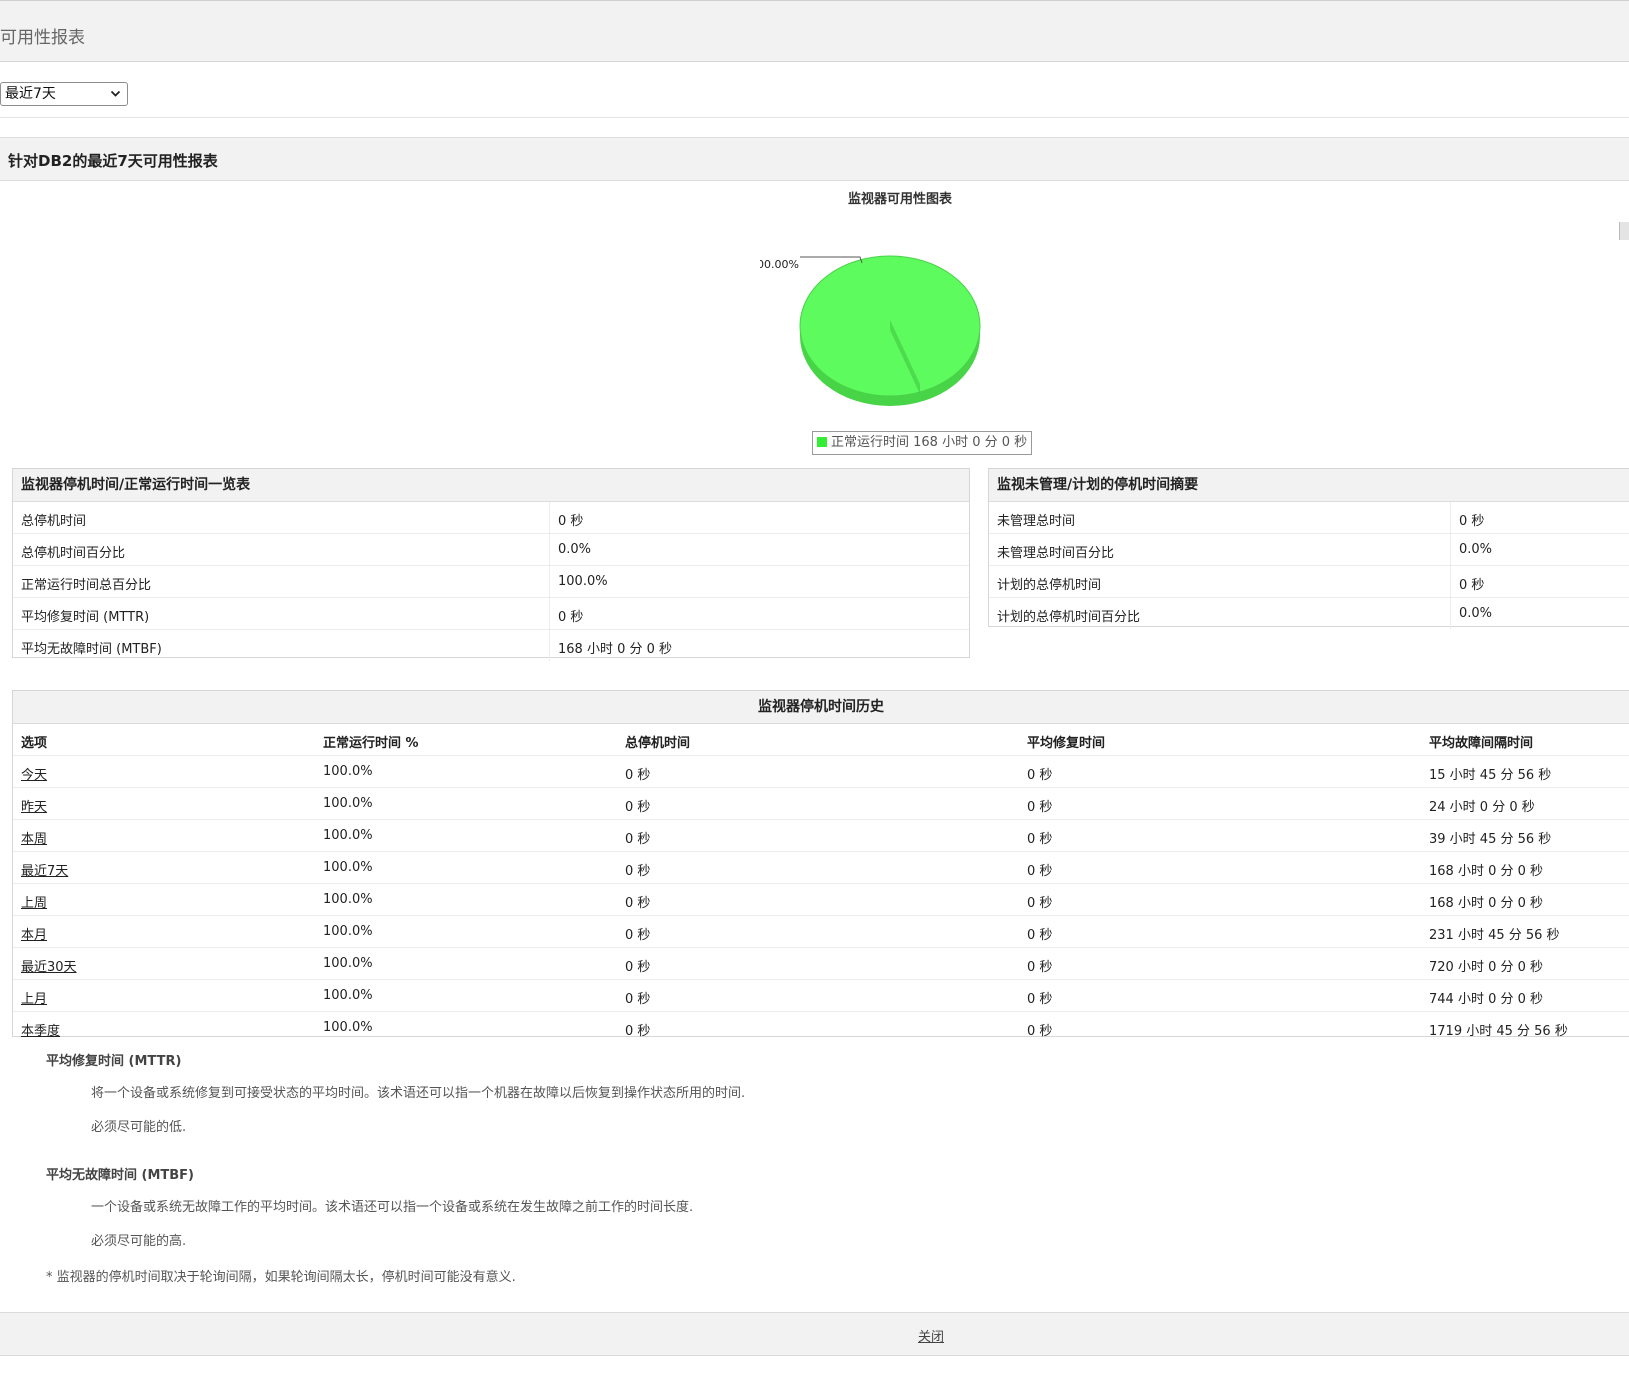 This screenshot has height=1380, width=1629. I want to click on history-period-link: 昨天, so click(34, 807).